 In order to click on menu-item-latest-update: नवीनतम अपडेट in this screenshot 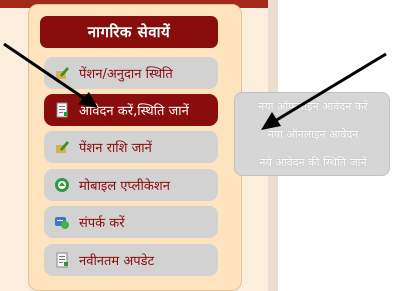, I will do `click(131, 260)`.